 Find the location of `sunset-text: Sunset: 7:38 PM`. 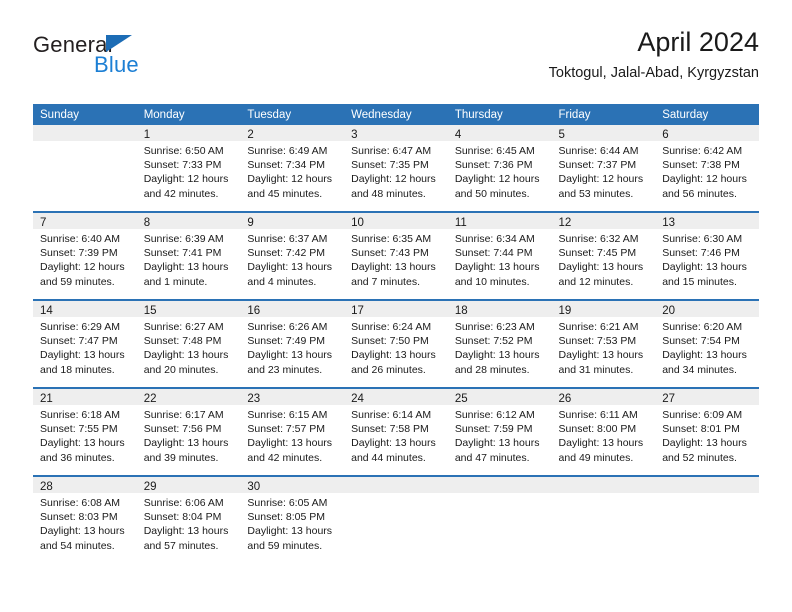

sunset-text: Sunset: 7:38 PM is located at coordinates (701, 165).